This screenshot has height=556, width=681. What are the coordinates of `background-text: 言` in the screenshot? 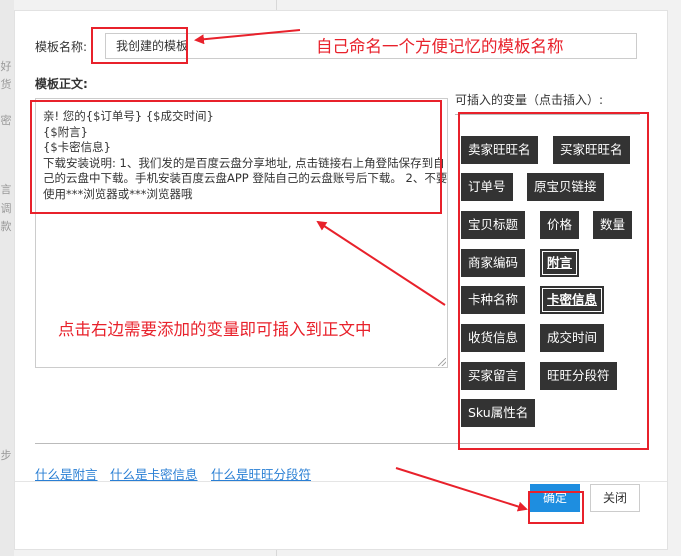 It's located at (6, 189).